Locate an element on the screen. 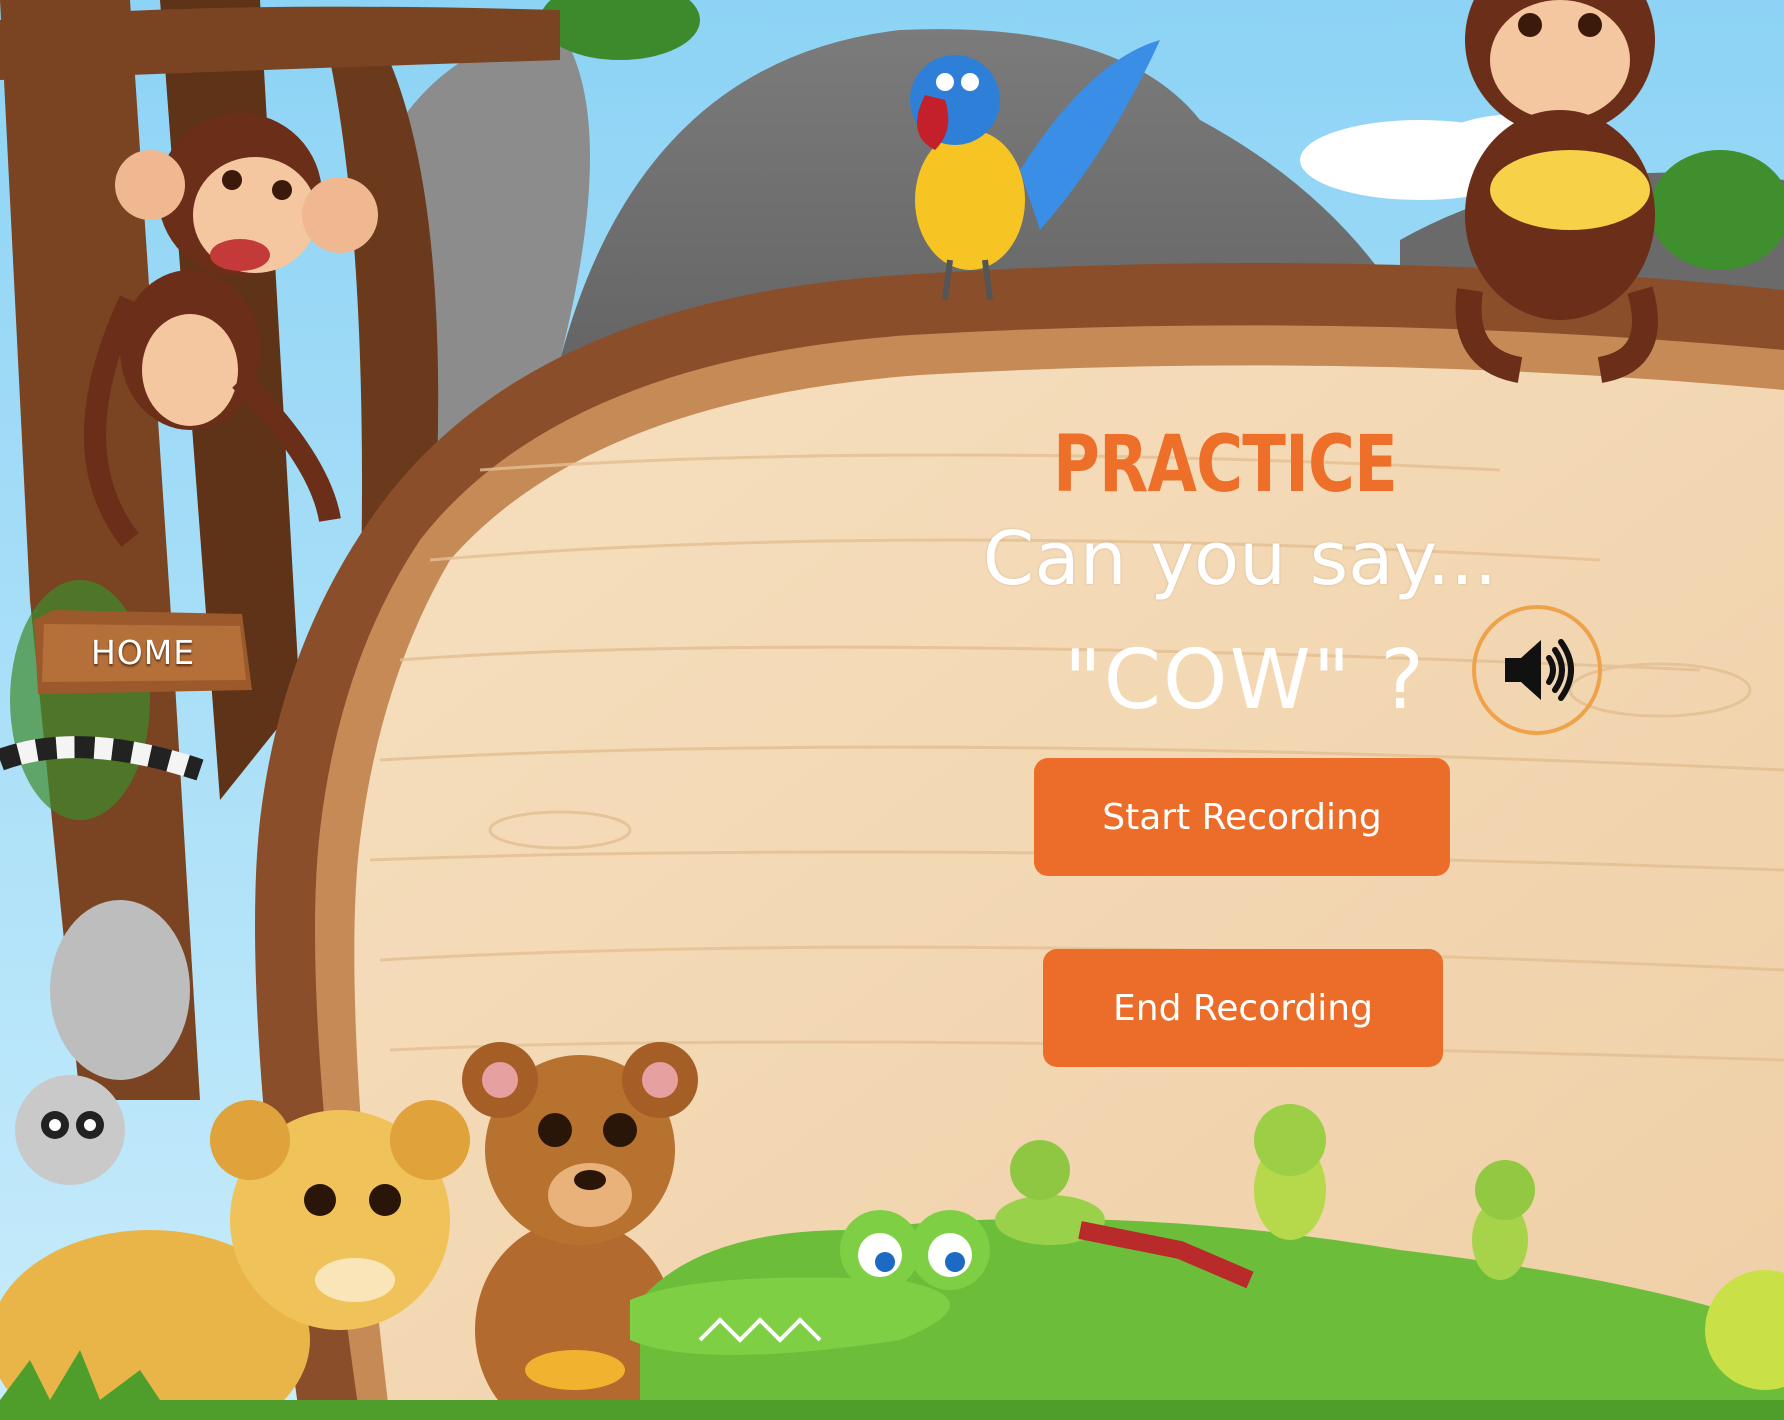  home-button: HOME is located at coordinates (143, 652).